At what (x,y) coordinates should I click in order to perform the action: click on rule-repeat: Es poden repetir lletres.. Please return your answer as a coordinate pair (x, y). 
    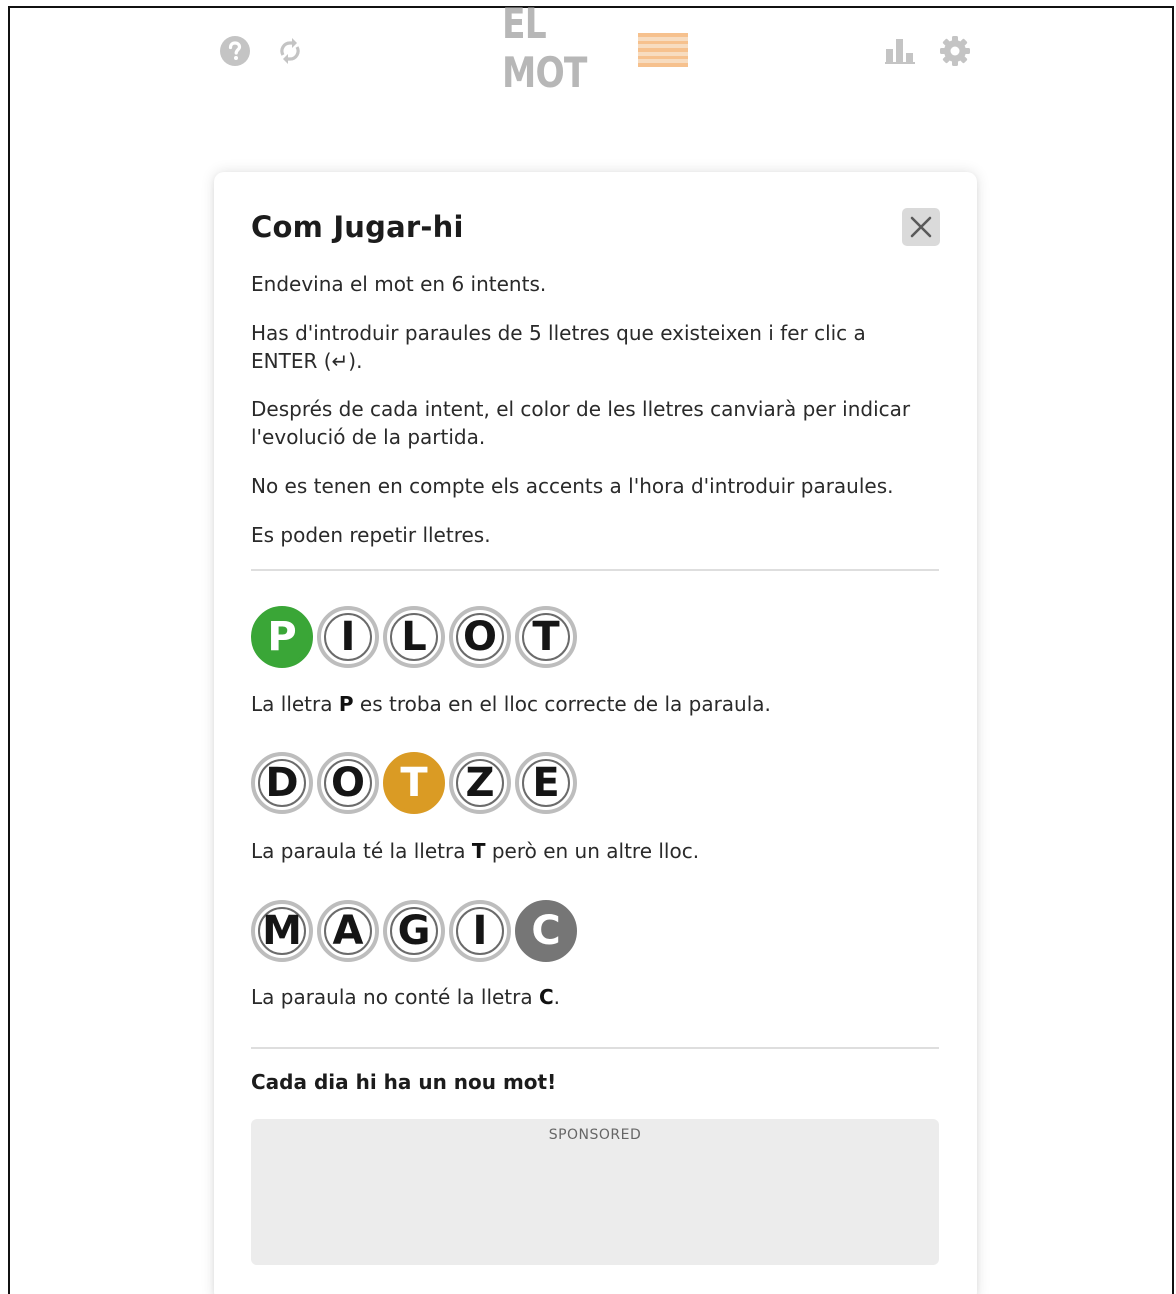
    Looking at the image, I should click on (371, 535).